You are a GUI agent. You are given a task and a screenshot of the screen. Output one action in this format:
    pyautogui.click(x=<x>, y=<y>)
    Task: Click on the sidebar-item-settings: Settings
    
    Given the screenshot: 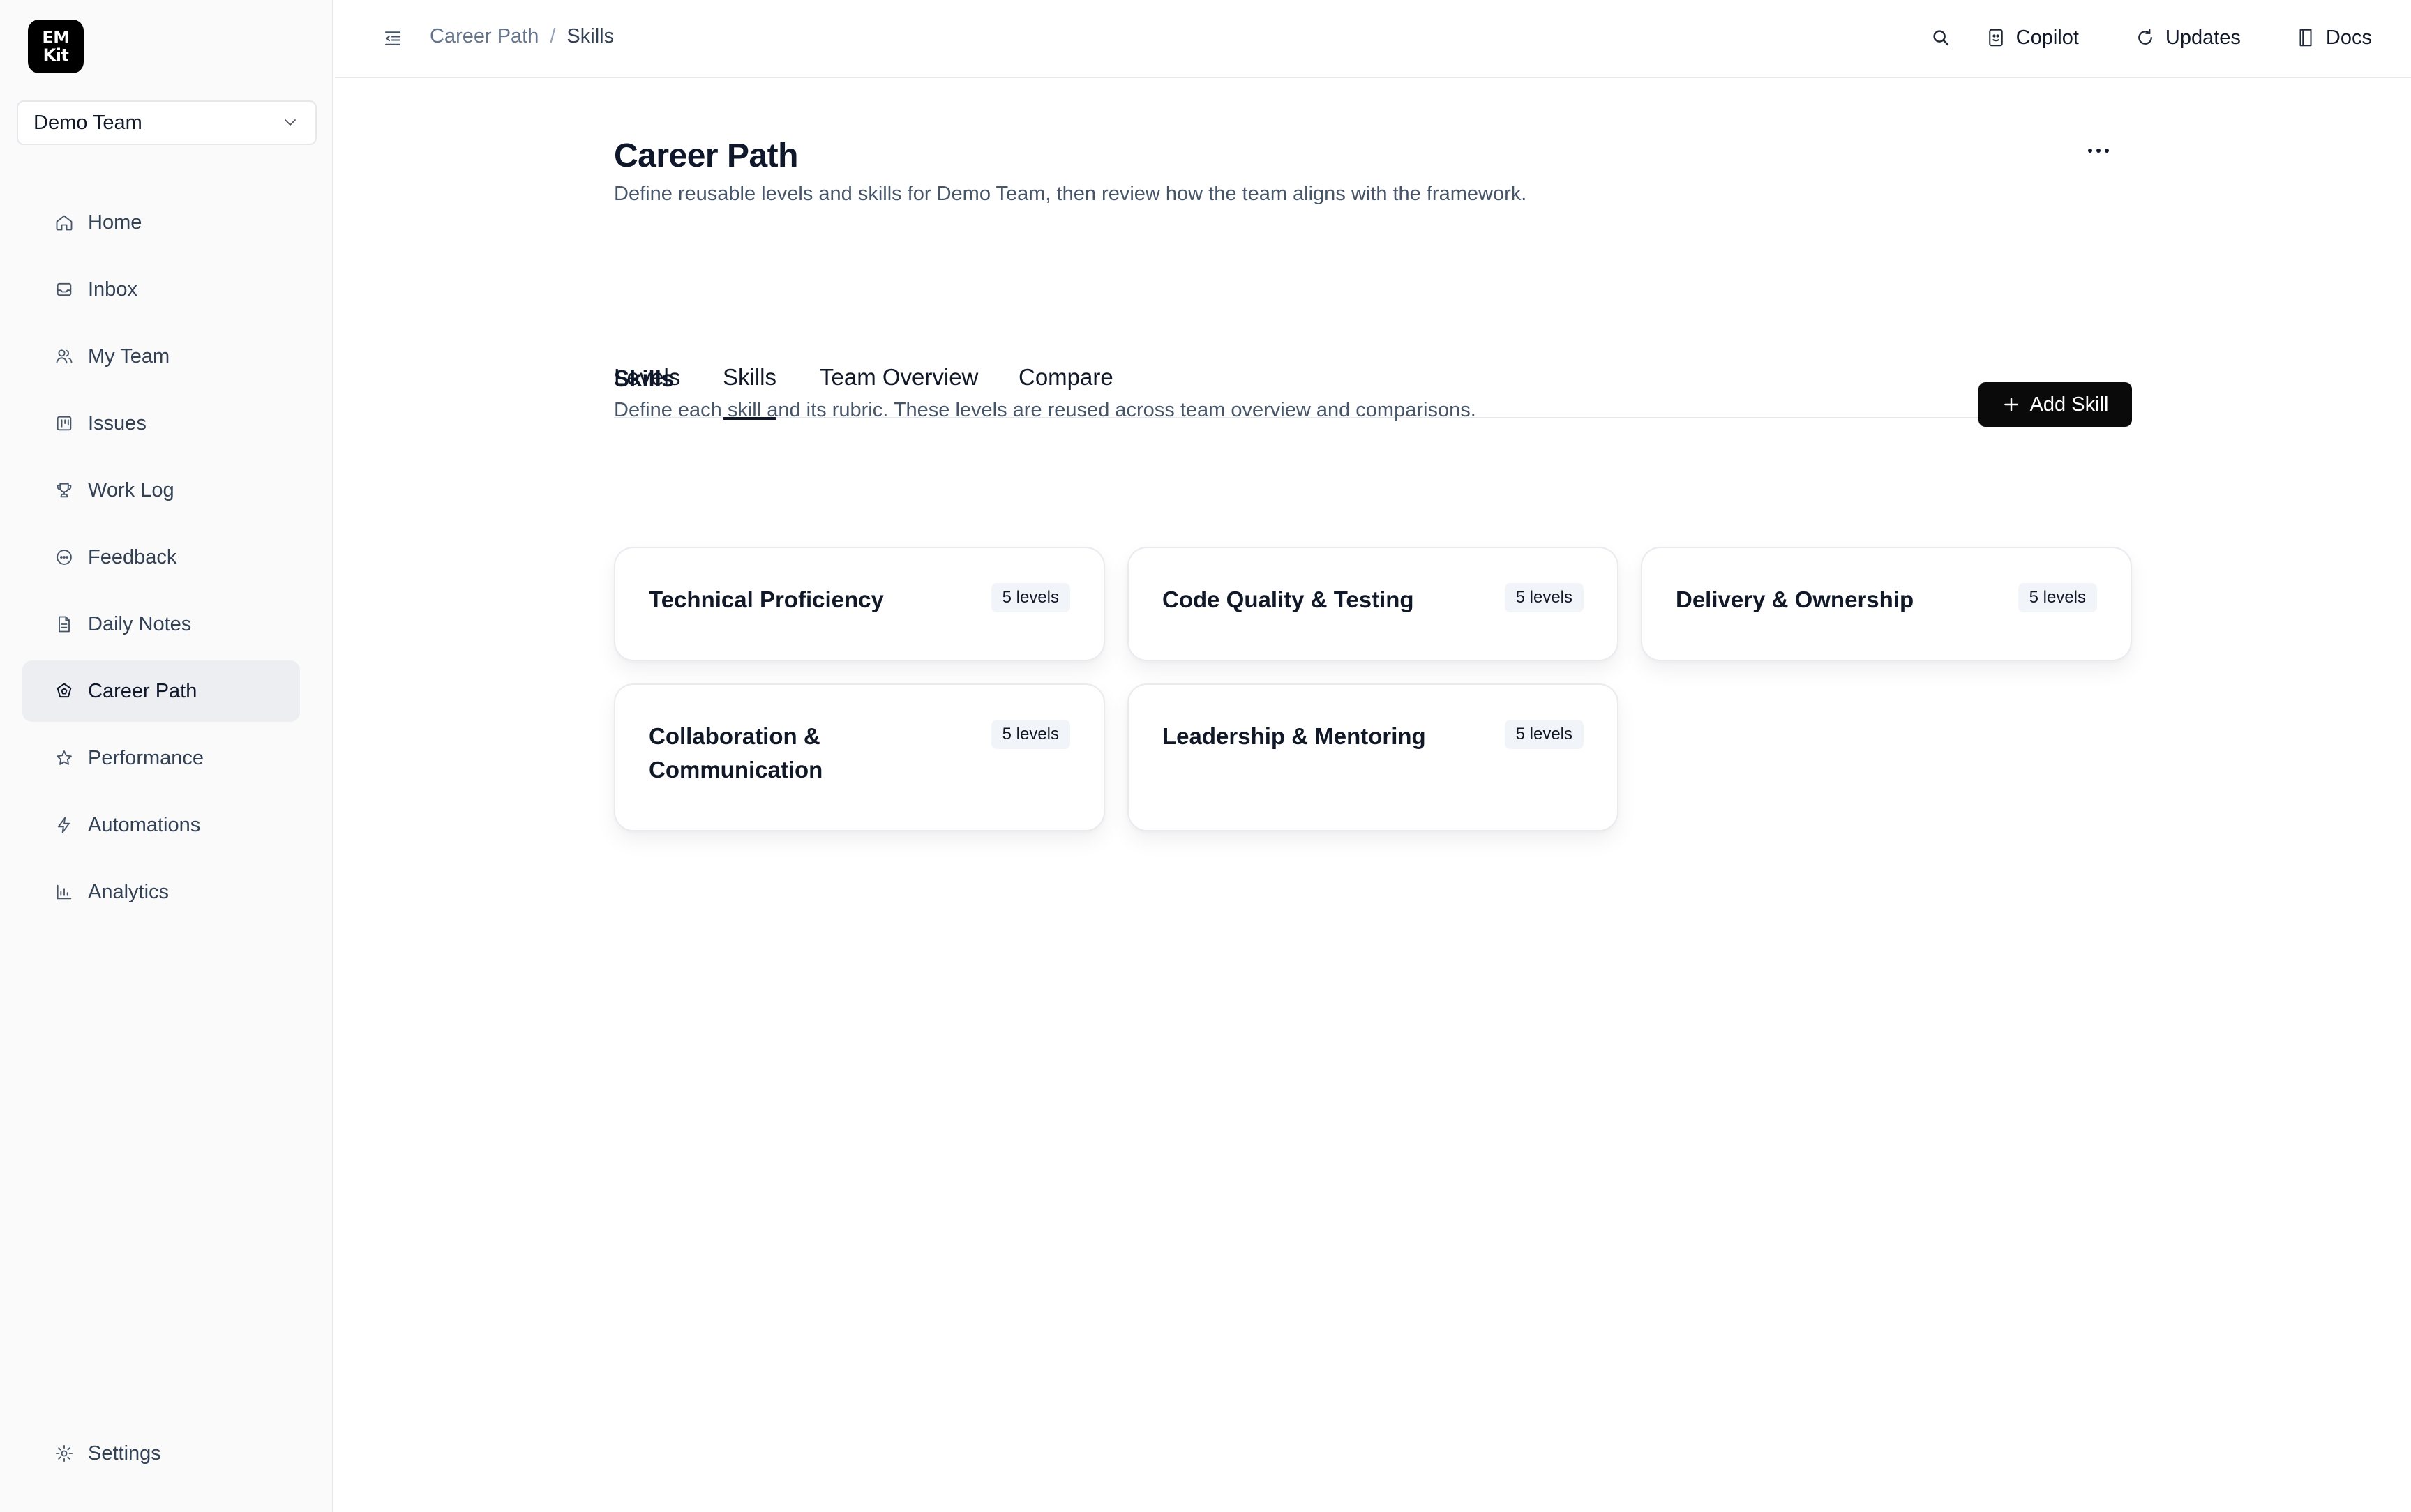 What is the action you would take?
    pyautogui.click(x=161, y=1453)
    